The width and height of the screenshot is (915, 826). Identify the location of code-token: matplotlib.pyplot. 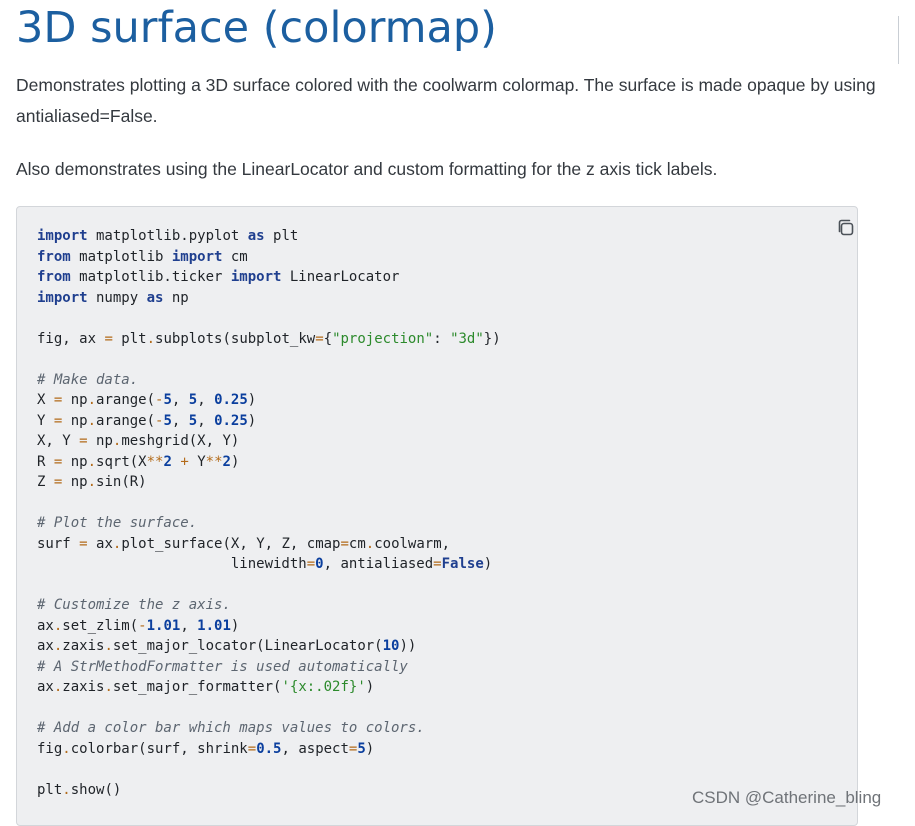
(167, 236).